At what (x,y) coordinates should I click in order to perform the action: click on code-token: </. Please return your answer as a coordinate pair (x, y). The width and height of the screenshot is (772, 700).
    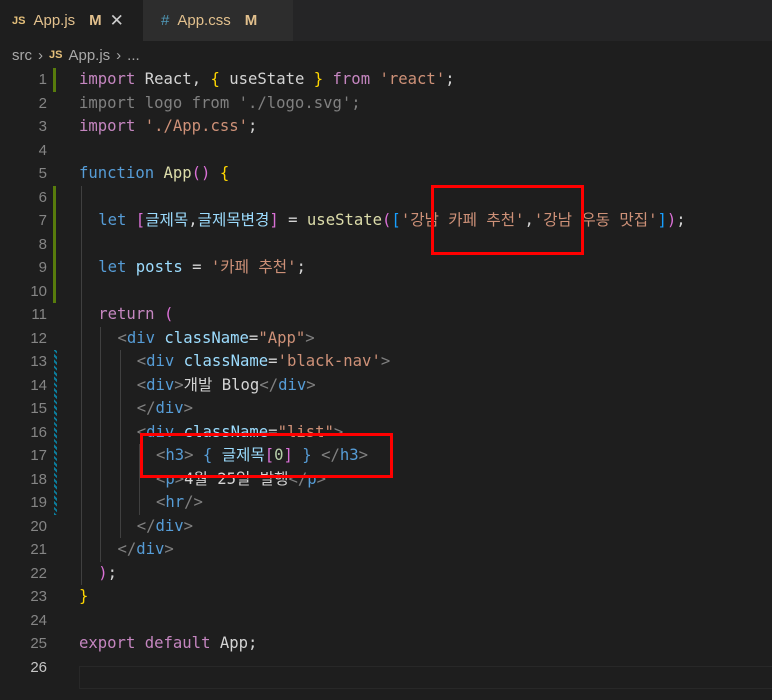
    Looking at the image, I should click on (146, 408).